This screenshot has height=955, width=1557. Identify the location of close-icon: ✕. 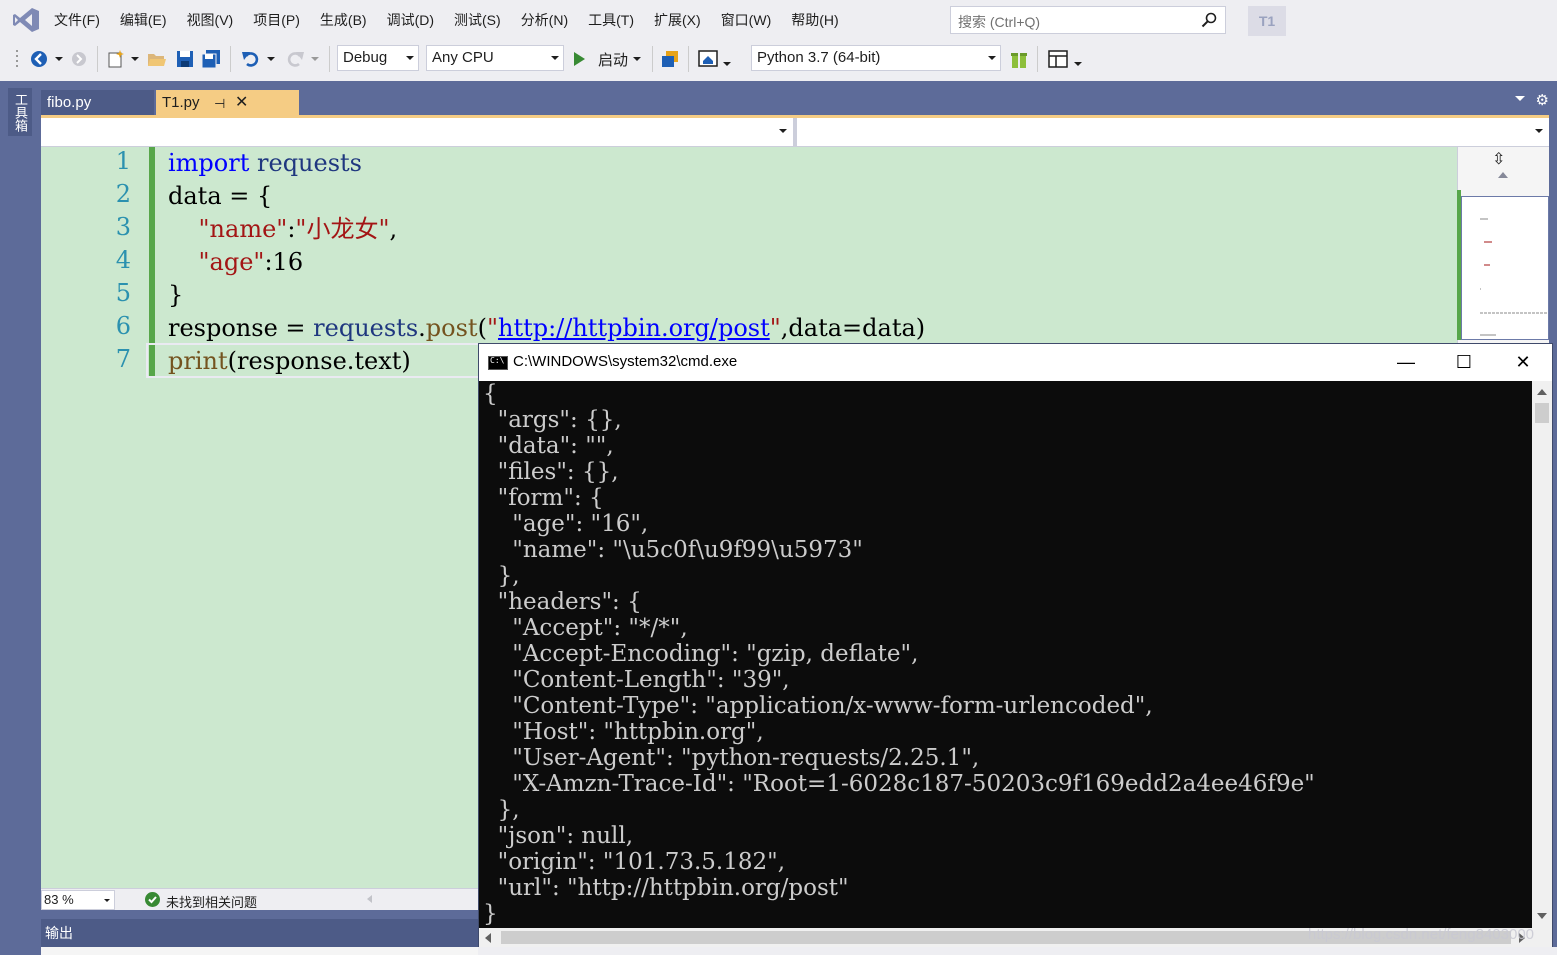
(241, 102).